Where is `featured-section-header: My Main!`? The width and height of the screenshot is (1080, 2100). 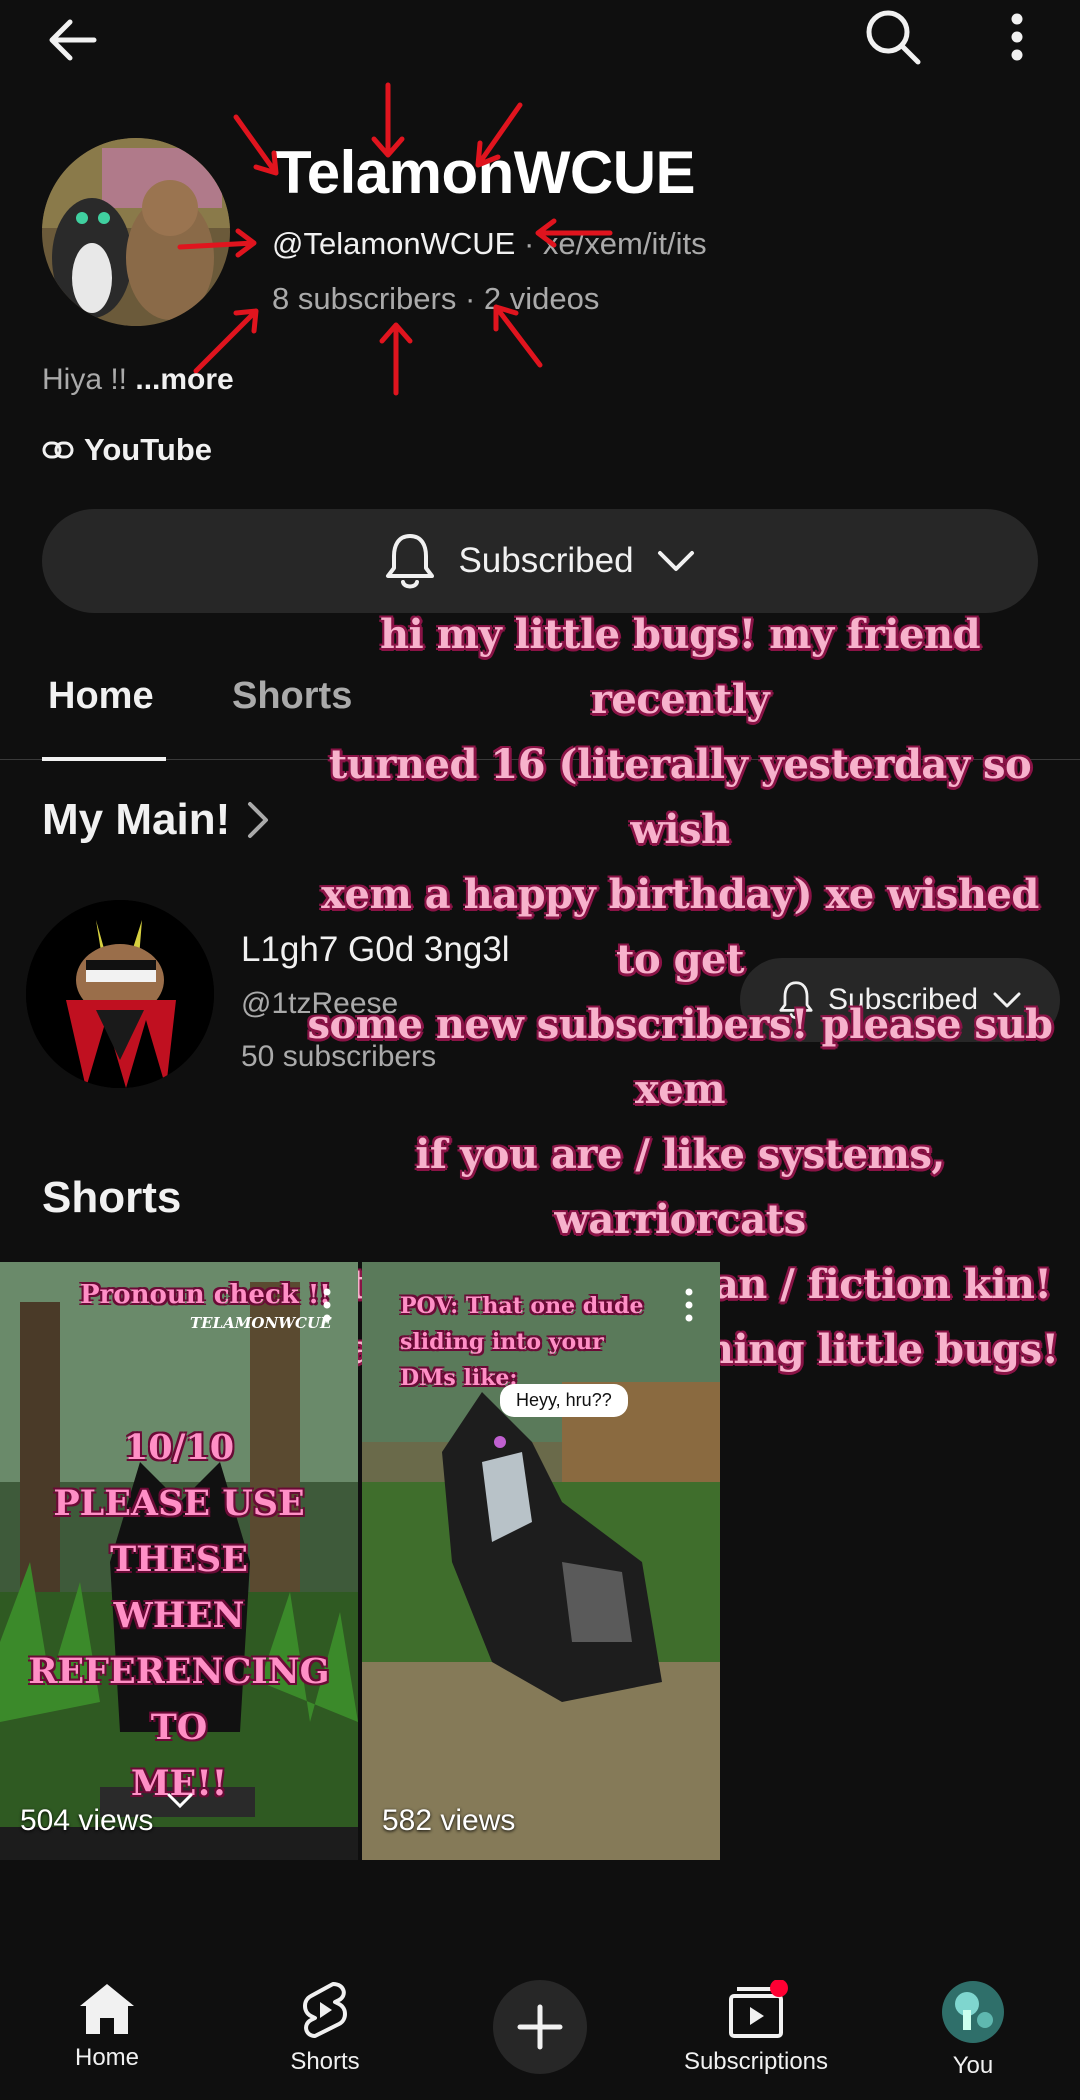 featured-section-header: My Main! is located at coordinates (156, 820).